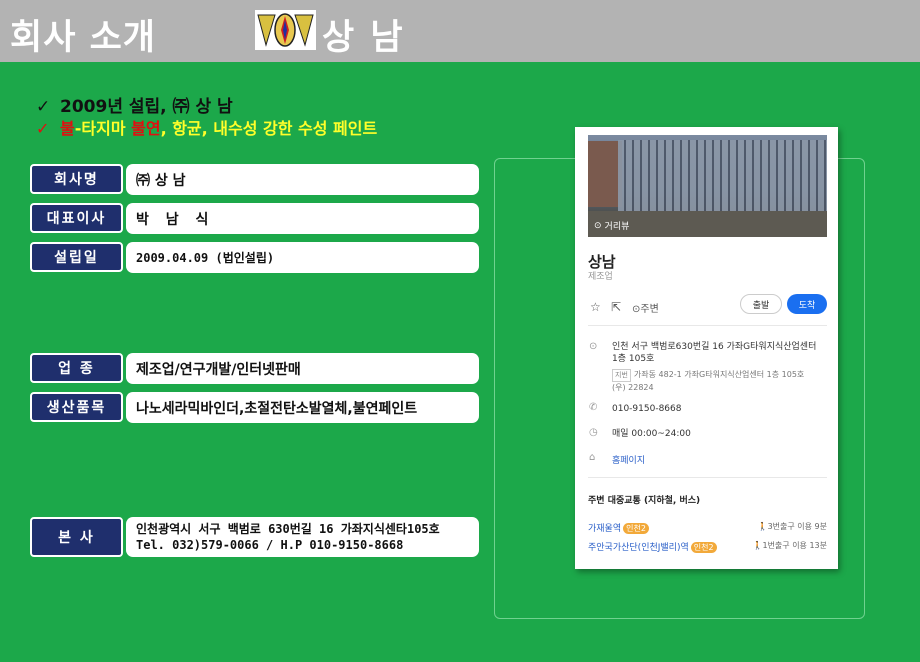 Image resolution: width=920 pixels, height=662 pixels. I want to click on nearby-label: 주변, so click(649, 309).